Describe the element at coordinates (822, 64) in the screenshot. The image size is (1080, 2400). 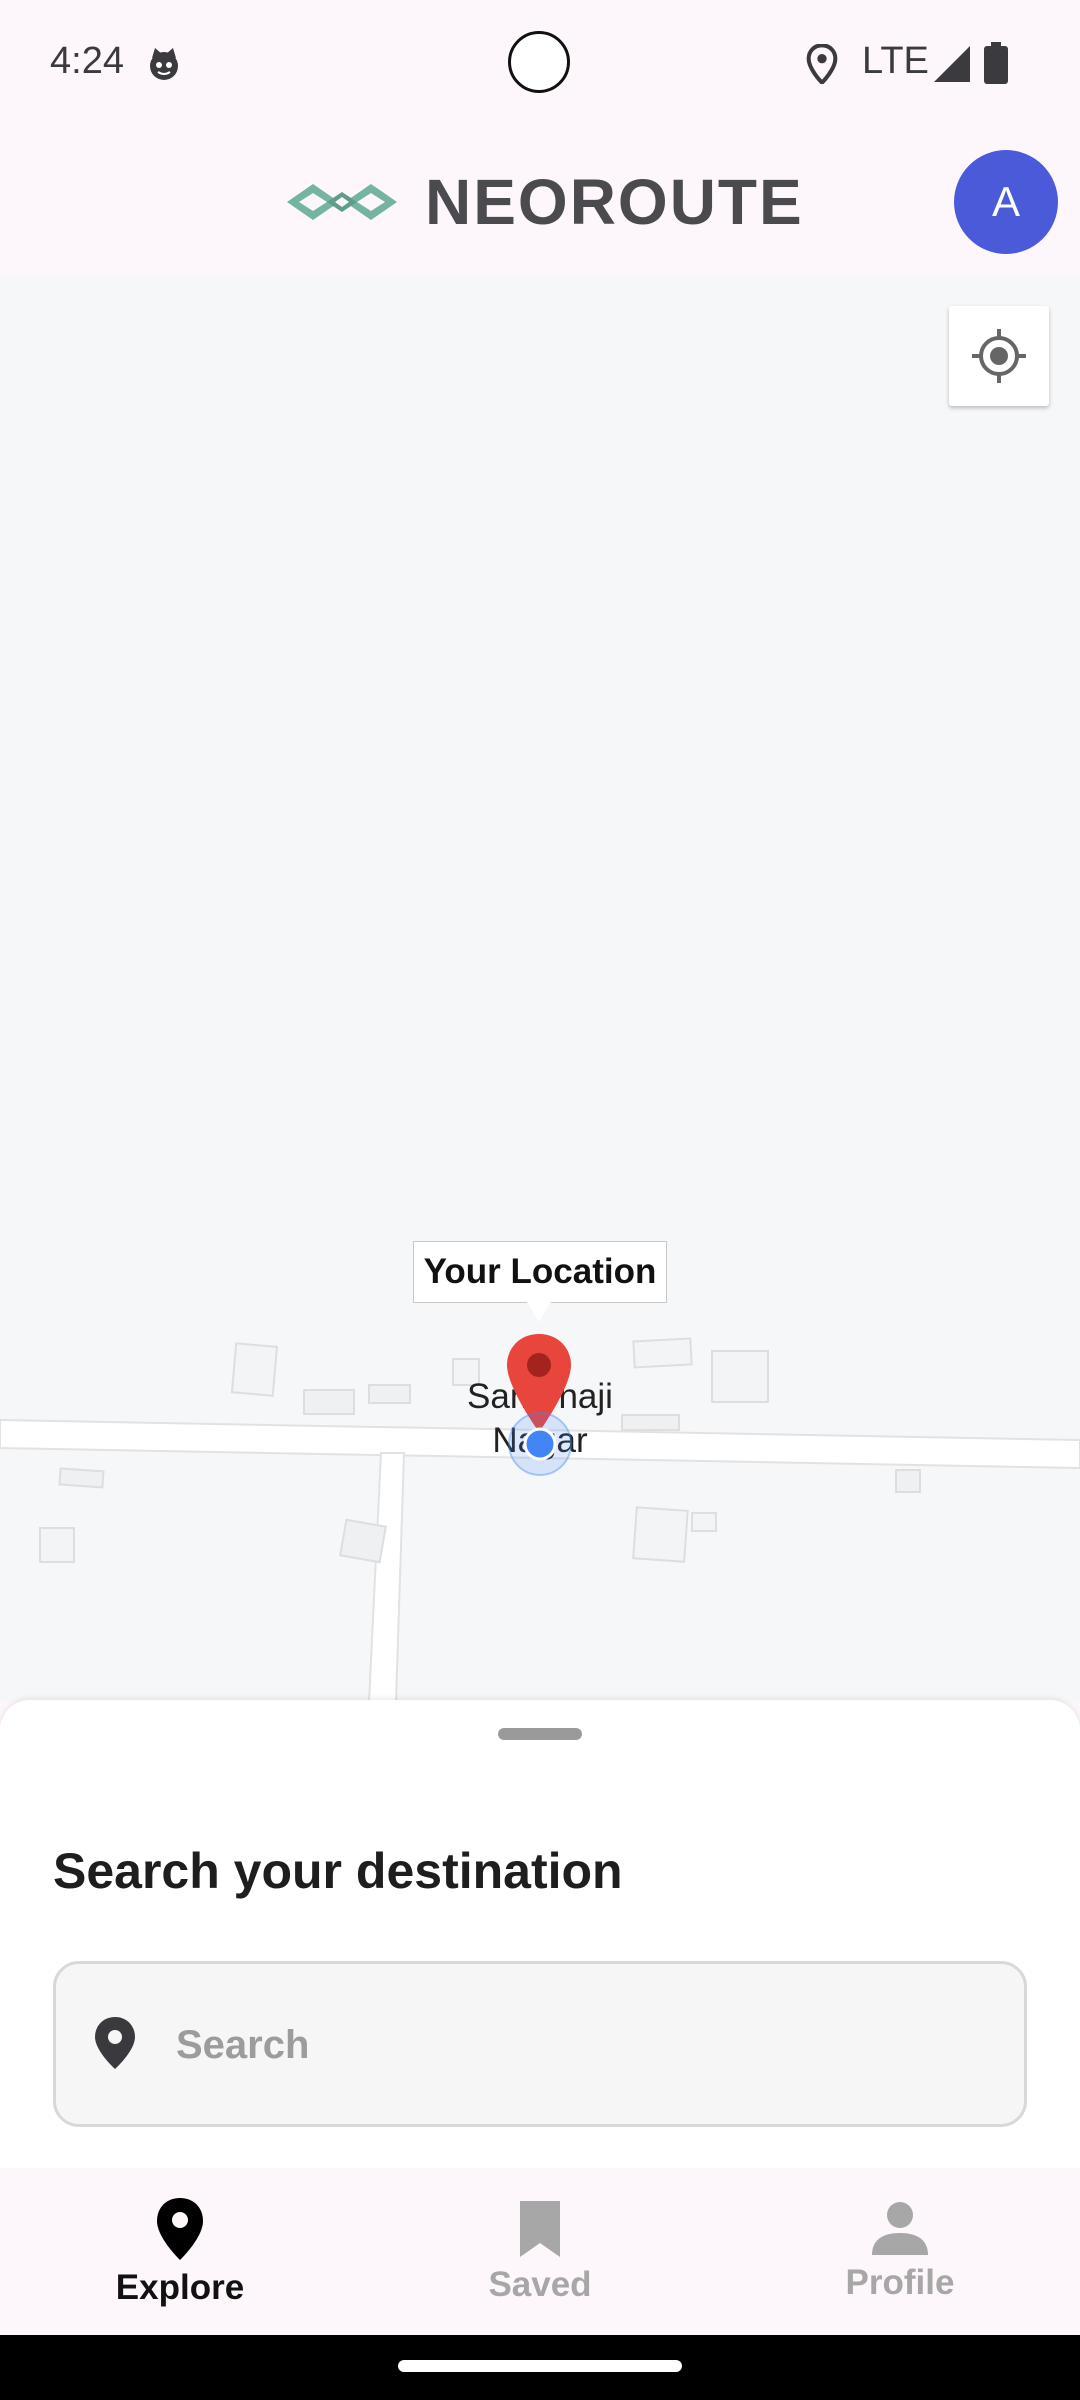
I see `location-icon` at that location.